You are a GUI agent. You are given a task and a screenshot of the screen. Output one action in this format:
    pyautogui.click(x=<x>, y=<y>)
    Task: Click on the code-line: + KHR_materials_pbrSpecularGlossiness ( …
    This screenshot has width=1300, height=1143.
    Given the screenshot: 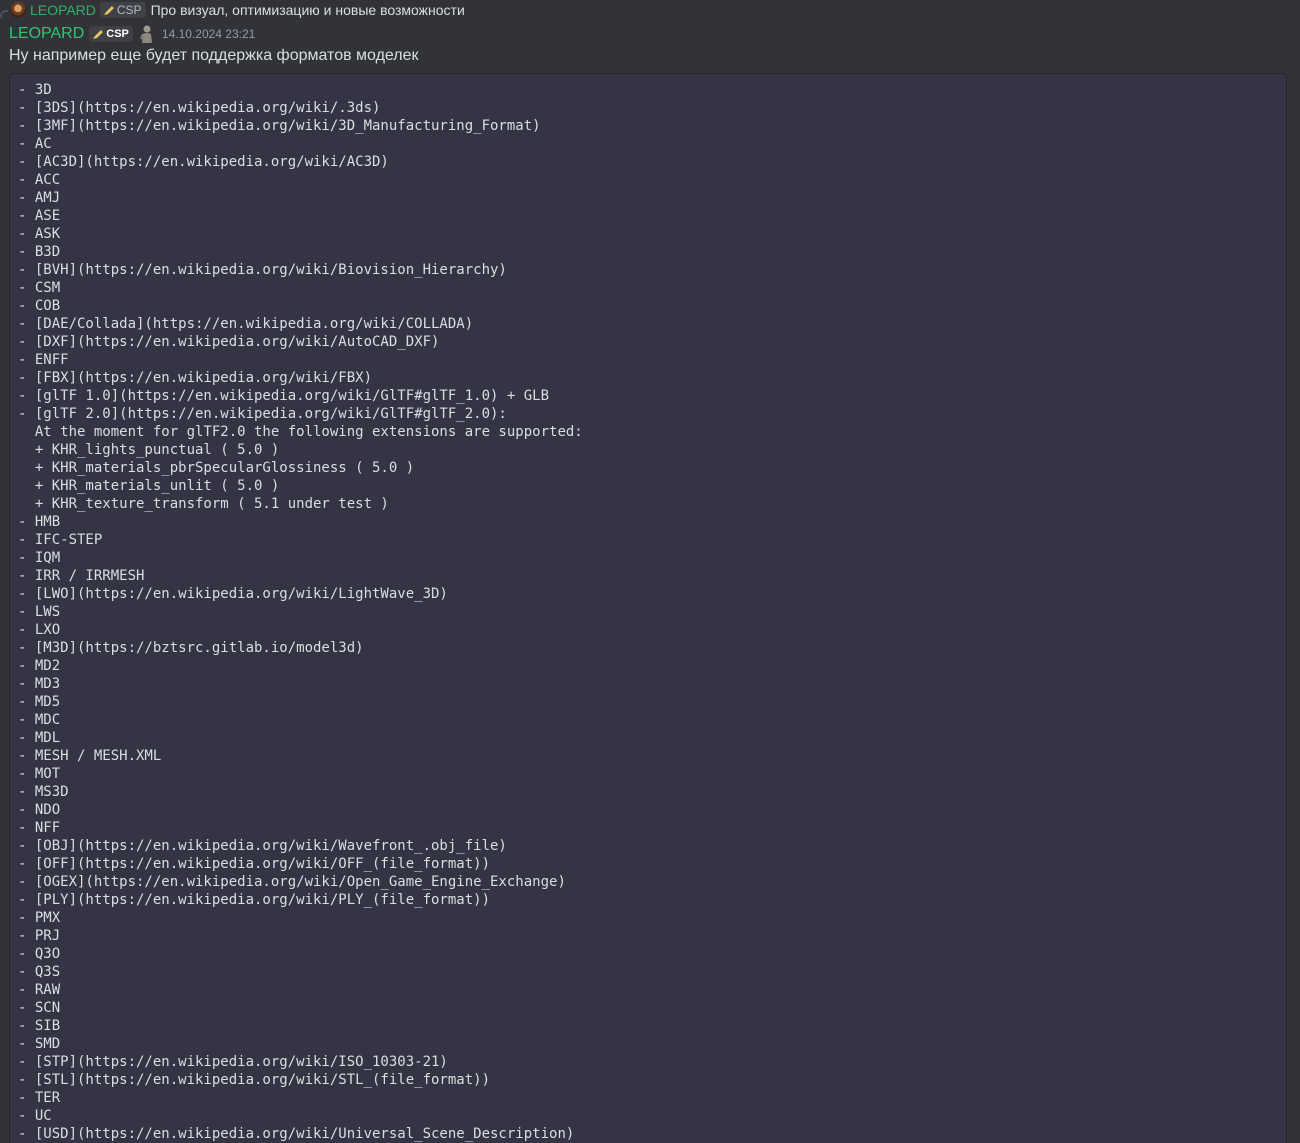 What is the action you would take?
    pyautogui.click(x=216, y=468)
    